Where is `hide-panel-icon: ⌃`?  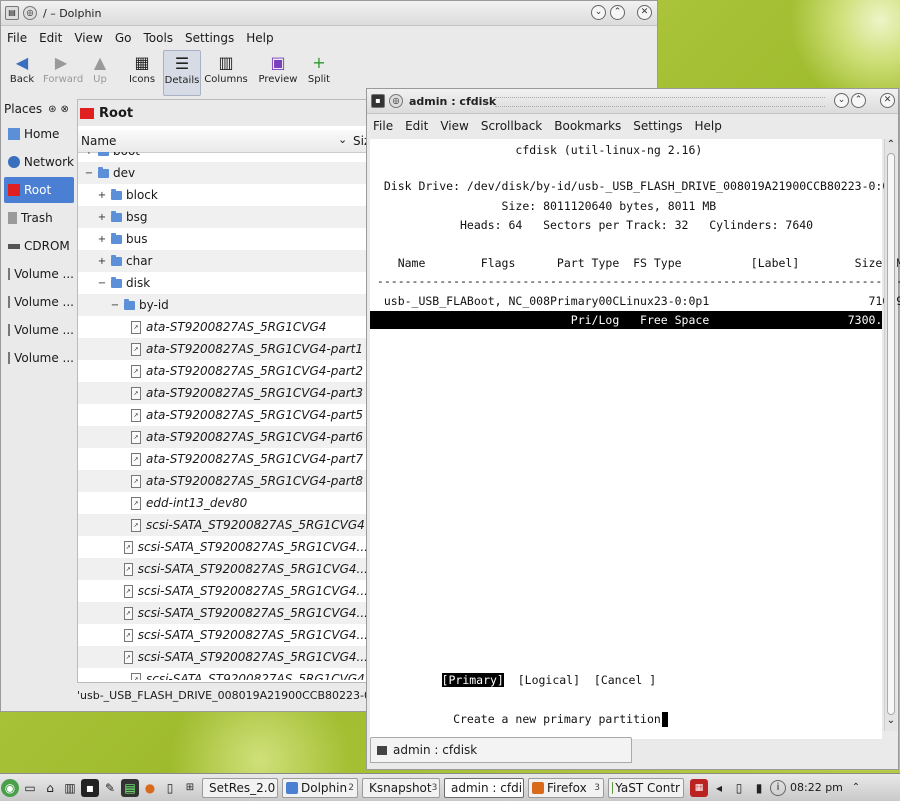 hide-panel-icon: ⌃ is located at coordinates (856, 788).